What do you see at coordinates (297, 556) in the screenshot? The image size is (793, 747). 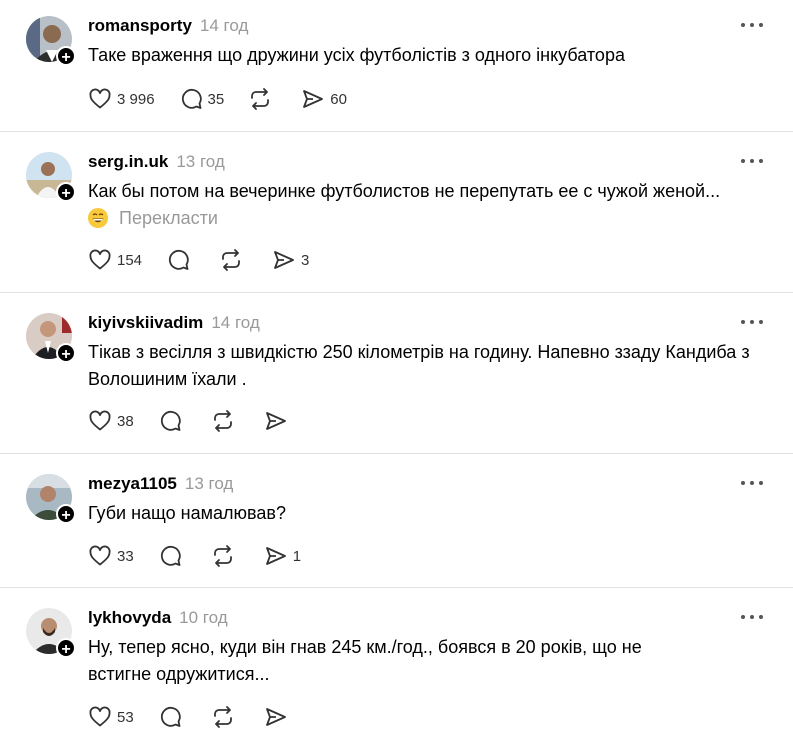 I see `share-count: 1` at bounding box center [297, 556].